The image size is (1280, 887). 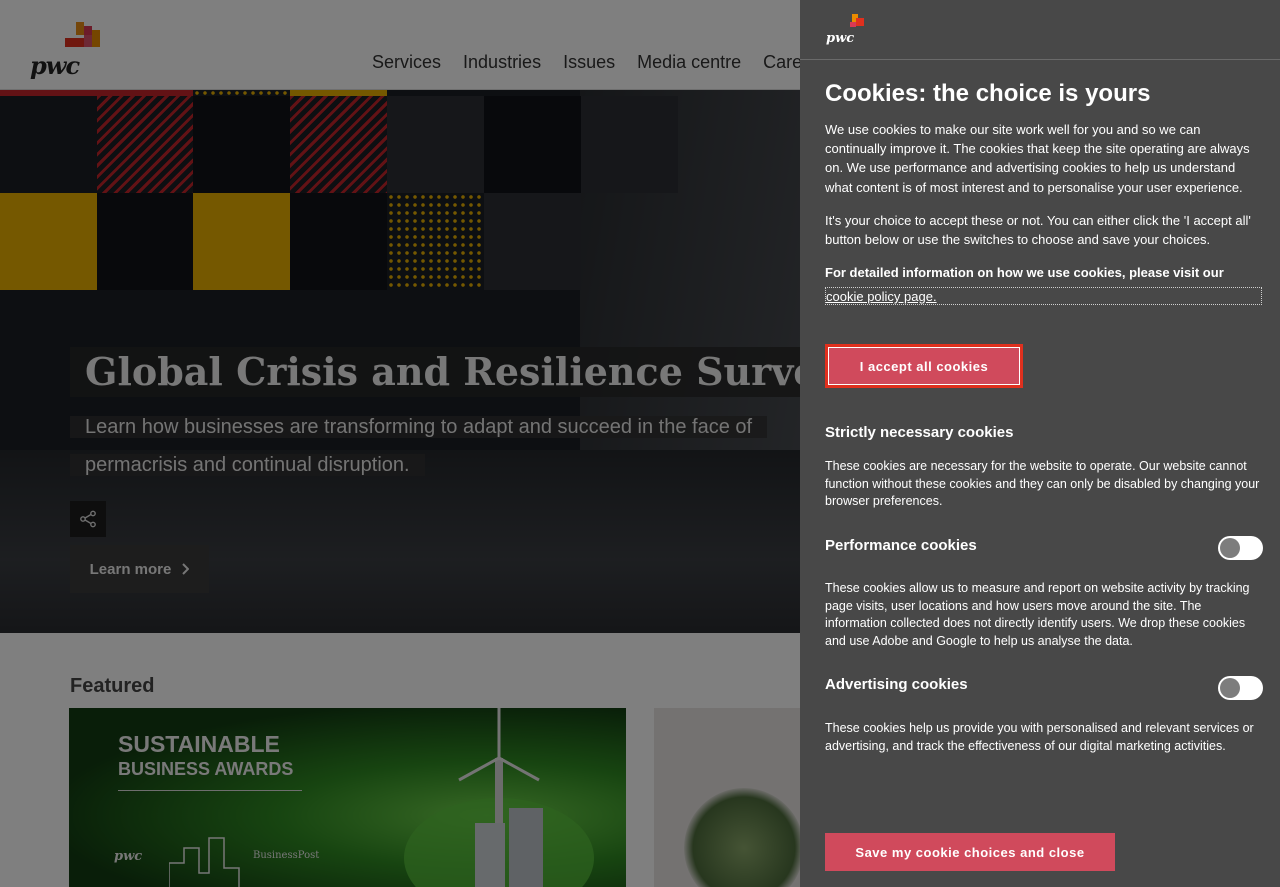 I want to click on advertising-cookies-toggle, so click(x=1240, y=688).